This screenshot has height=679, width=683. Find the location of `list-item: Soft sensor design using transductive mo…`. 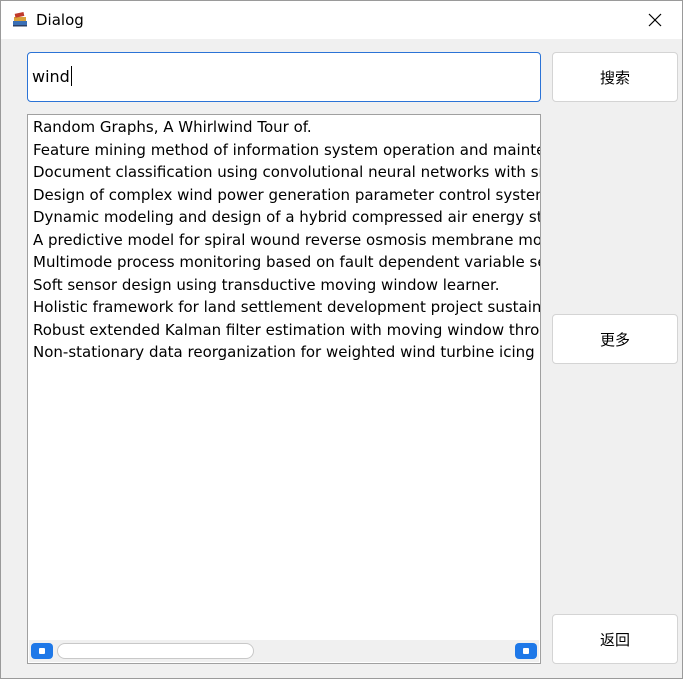

list-item: Soft sensor design using transductive mo… is located at coordinates (286, 285).